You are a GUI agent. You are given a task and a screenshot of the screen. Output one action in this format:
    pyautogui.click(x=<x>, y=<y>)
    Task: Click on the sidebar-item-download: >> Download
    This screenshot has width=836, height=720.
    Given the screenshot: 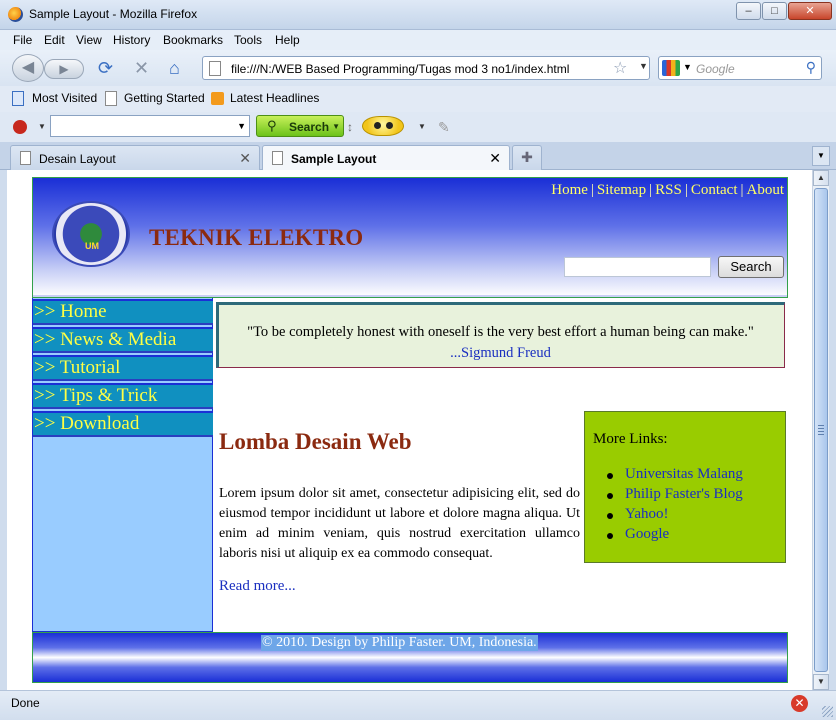 What is the action you would take?
    pyautogui.click(x=123, y=424)
    